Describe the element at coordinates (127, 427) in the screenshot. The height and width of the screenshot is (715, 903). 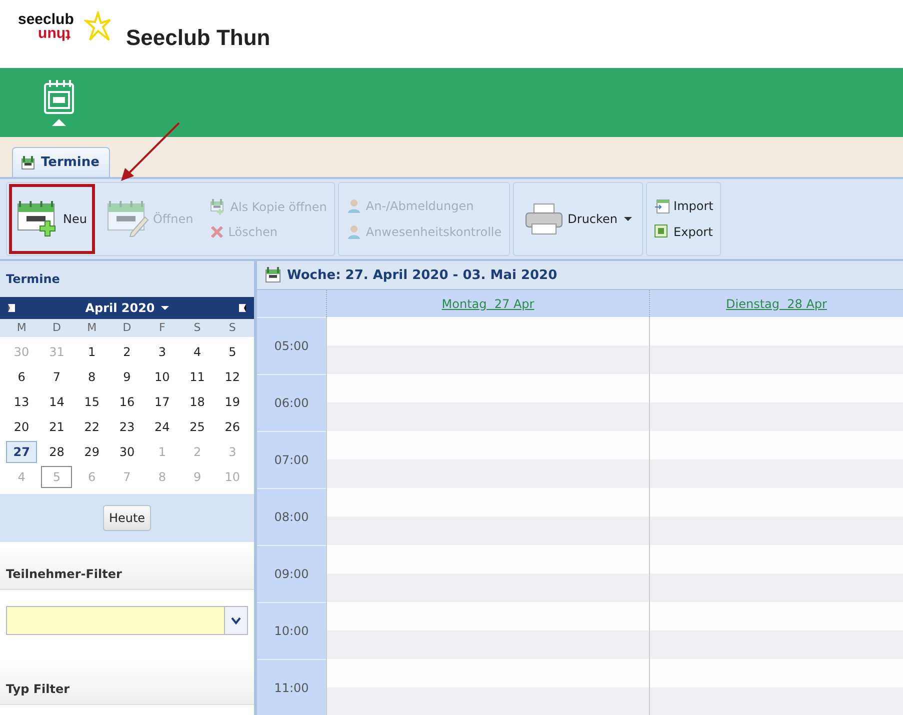
I see `calendar-day: 23` at that location.